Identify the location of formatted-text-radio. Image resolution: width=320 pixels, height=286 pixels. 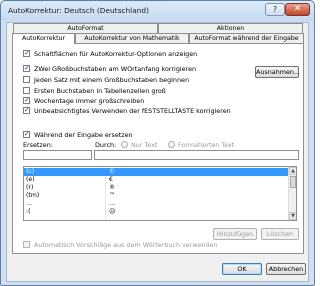
(171, 144).